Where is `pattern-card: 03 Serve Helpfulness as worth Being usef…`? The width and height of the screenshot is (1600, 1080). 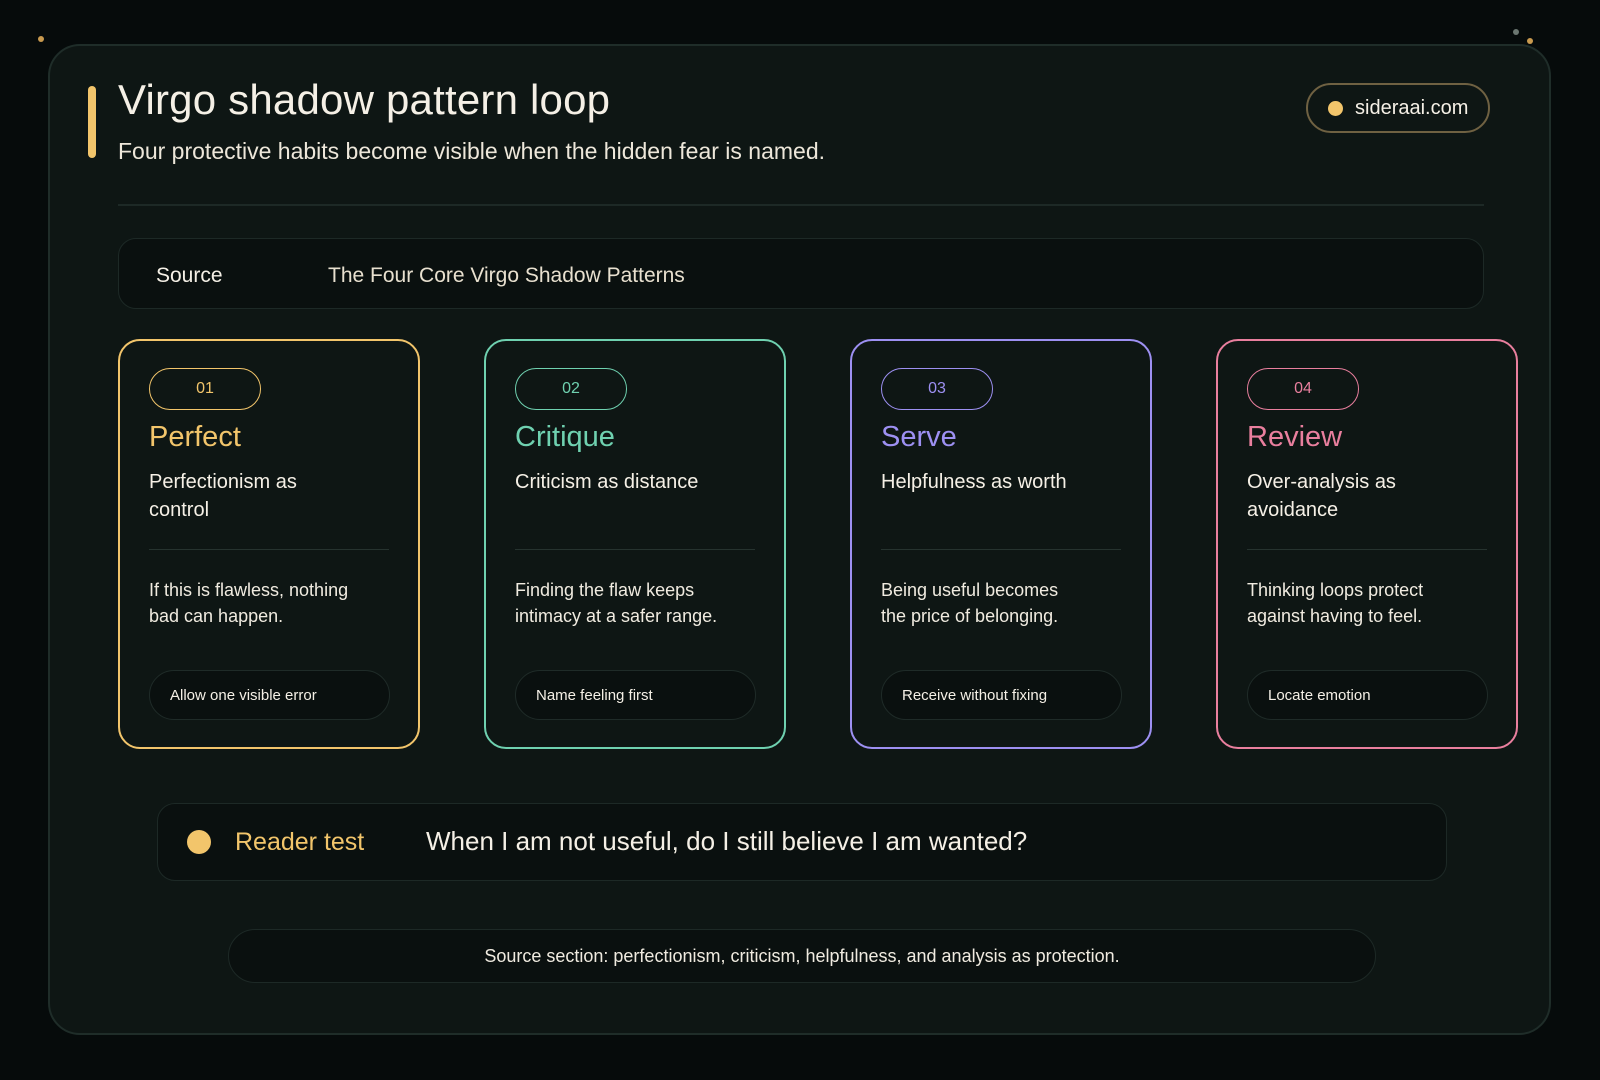 pattern-card: 03 Serve Helpfulness as worth Being usef… is located at coordinates (1001, 544).